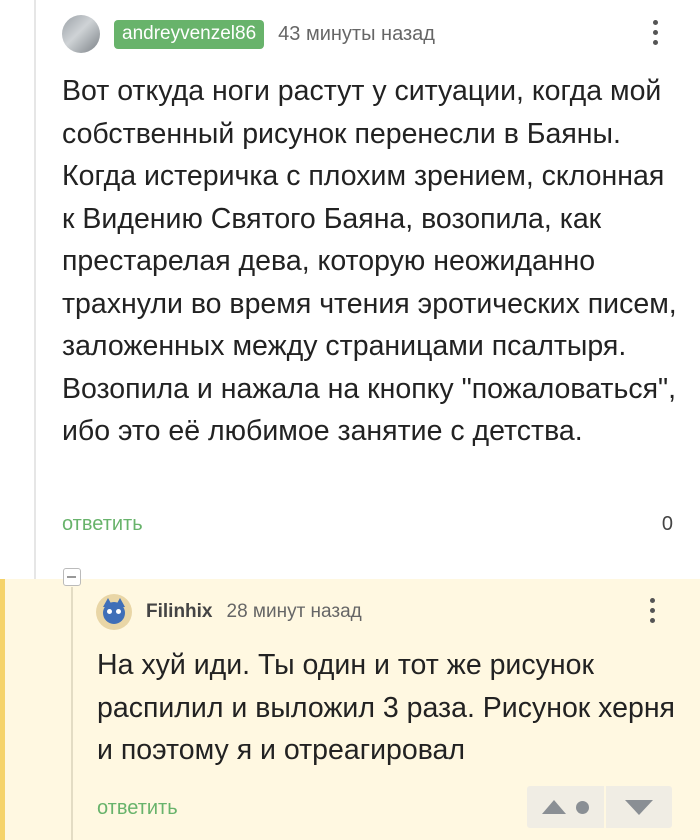 This screenshot has height=840, width=700. I want to click on reply-header: Filinhix 28 минут назад, so click(229, 612).